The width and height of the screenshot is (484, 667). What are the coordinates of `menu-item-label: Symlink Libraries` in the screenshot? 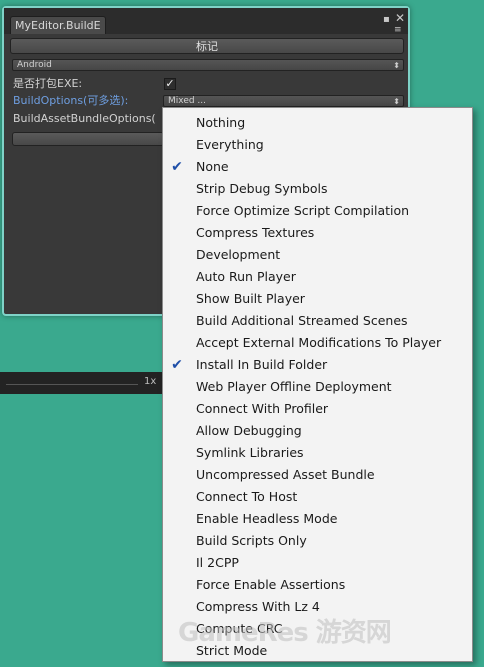 It's located at (250, 452).